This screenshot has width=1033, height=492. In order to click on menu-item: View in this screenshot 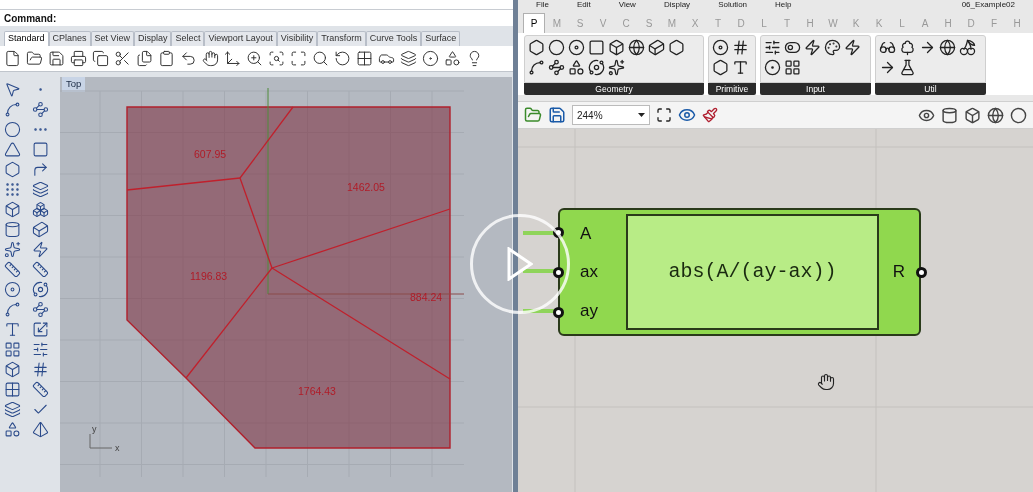, I will do `click(627, 4)`.